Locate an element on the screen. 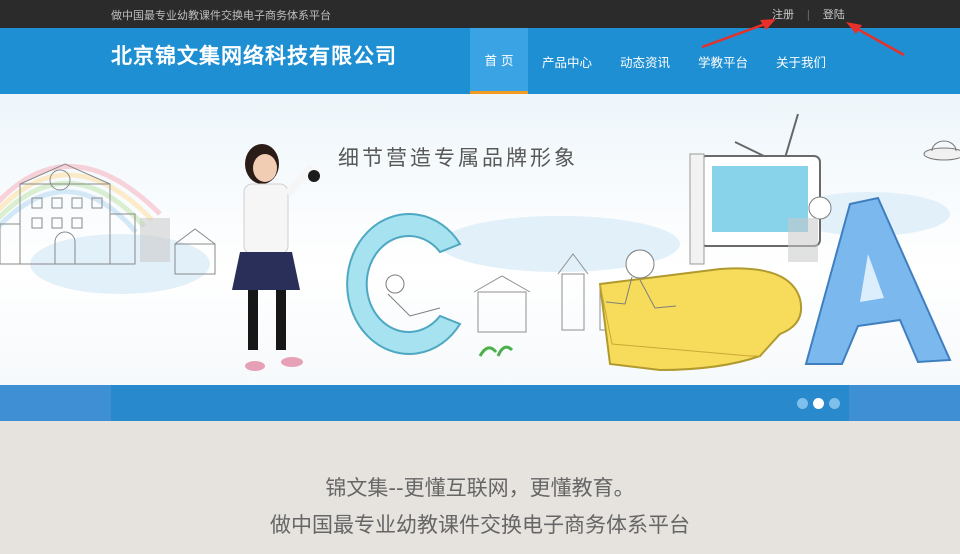  auth-links: 注册 | 登陆 is located at coordinates (808, 14).